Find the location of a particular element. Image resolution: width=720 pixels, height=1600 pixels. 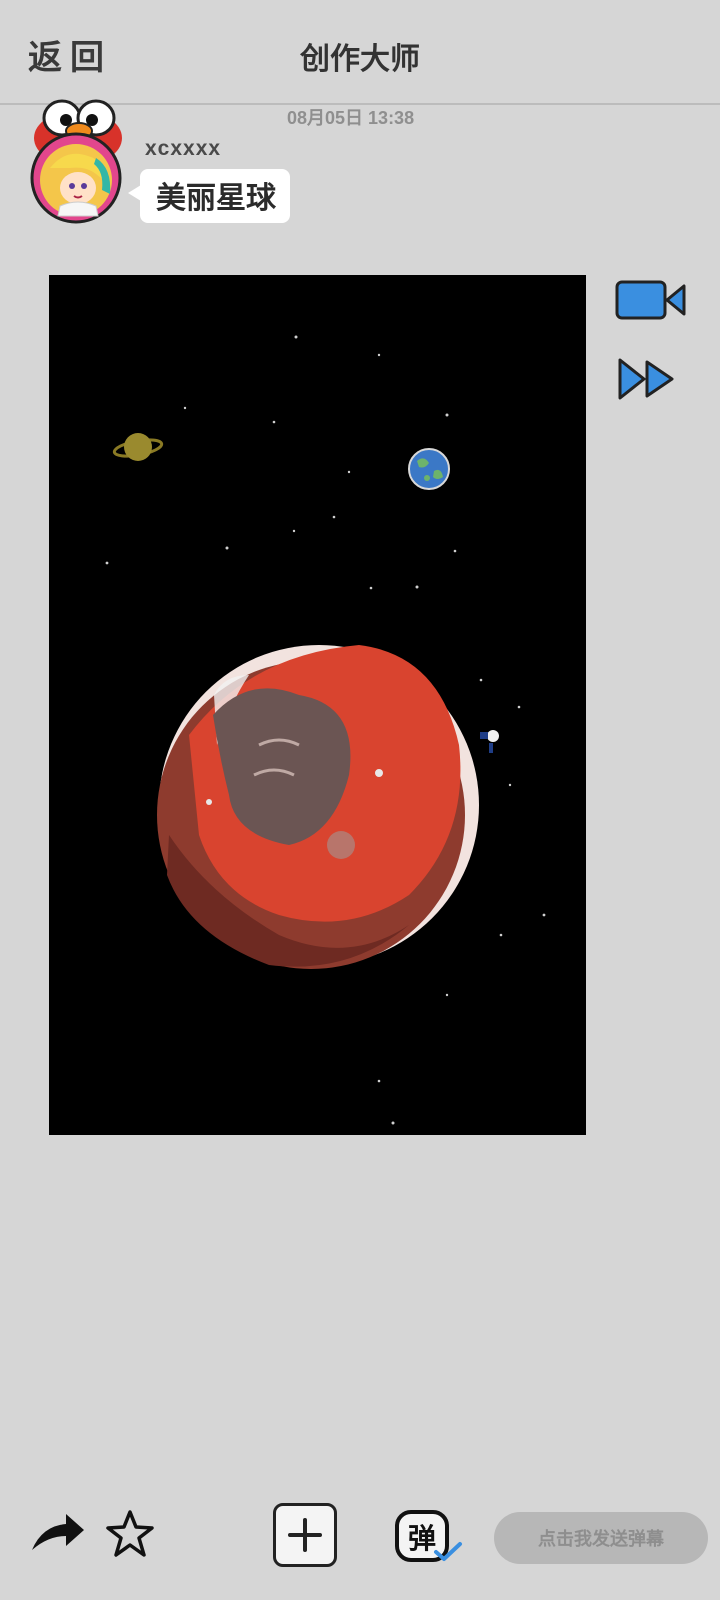

caption-text: 美丽星球 is located at coordinates (216, 198).